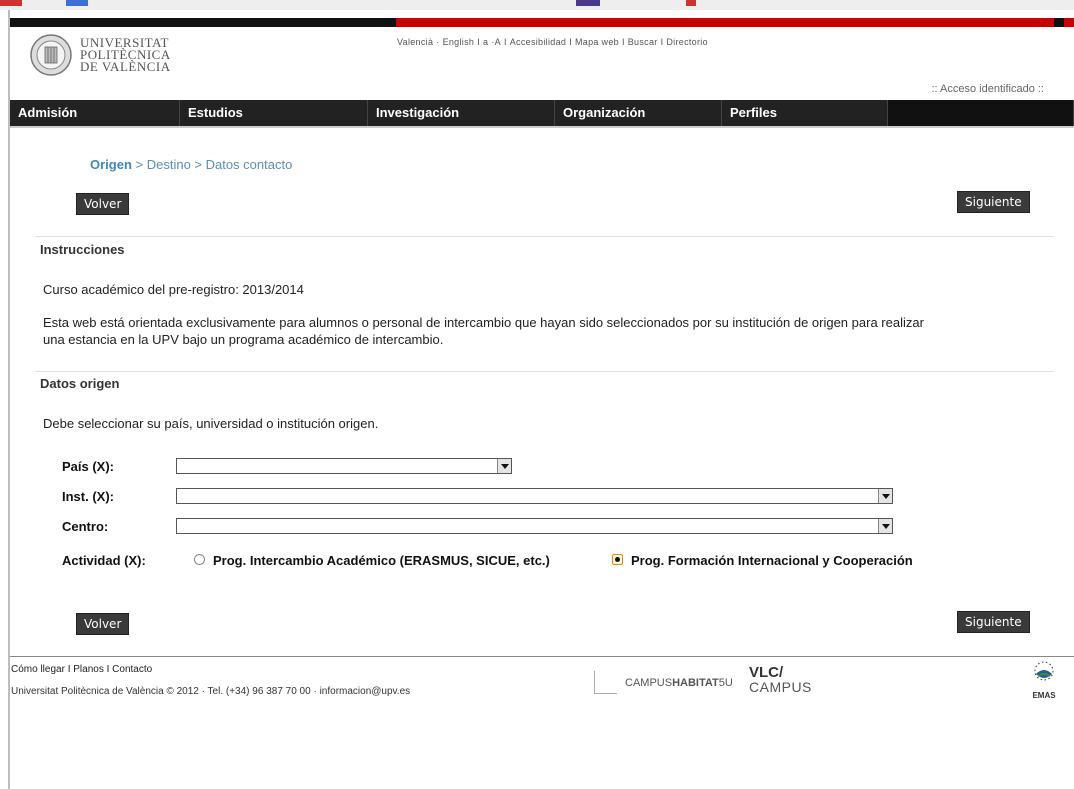 The height and width of the screenshot is (789, 1074). I want to click on link-mapa-web: Mapa web, so click(597, 42).